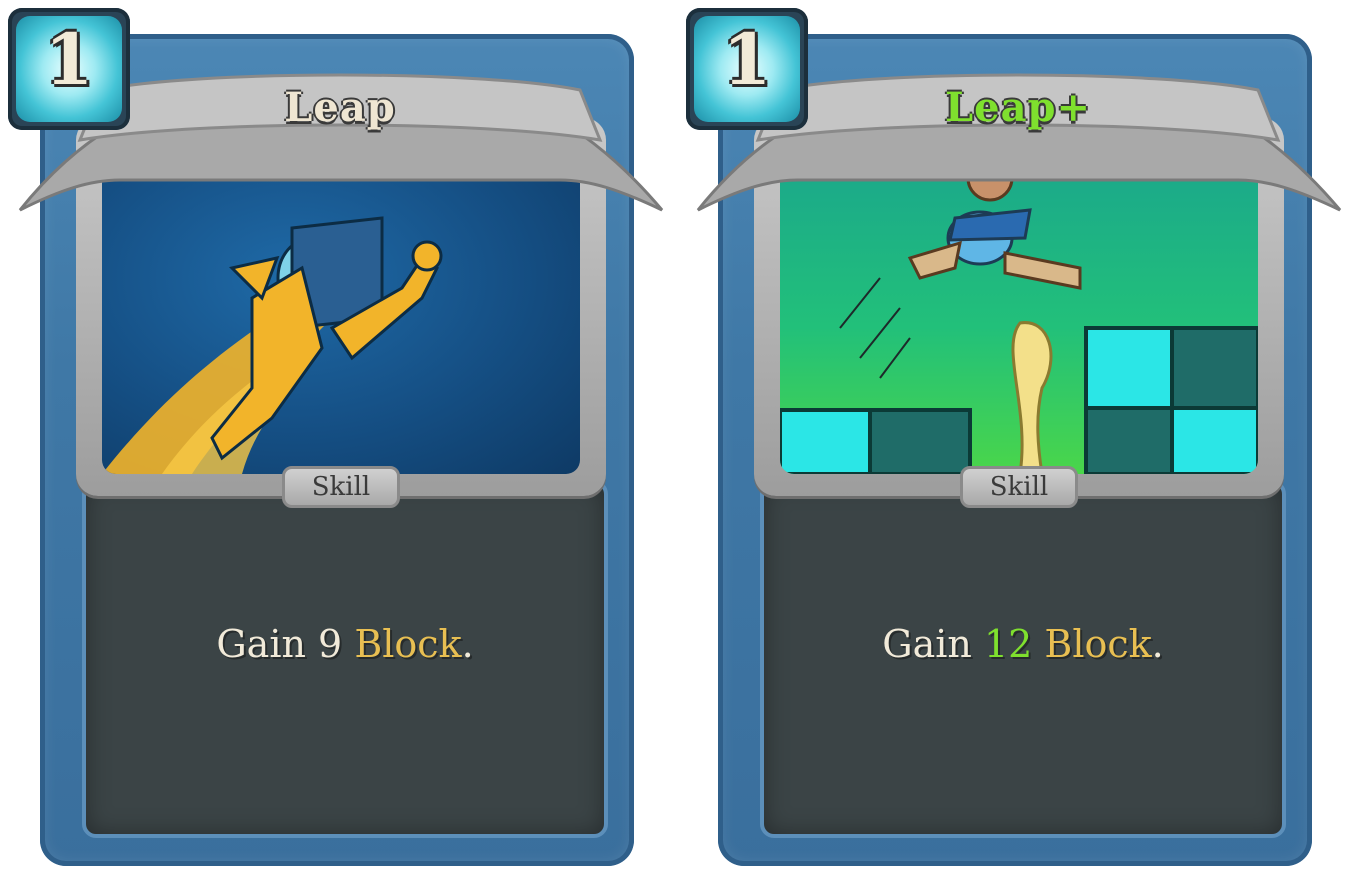 The image size is (1356, 874). Describe the element at coordinates (1008, 644) in the screenshot. I see `desc-value: 12` at that location.